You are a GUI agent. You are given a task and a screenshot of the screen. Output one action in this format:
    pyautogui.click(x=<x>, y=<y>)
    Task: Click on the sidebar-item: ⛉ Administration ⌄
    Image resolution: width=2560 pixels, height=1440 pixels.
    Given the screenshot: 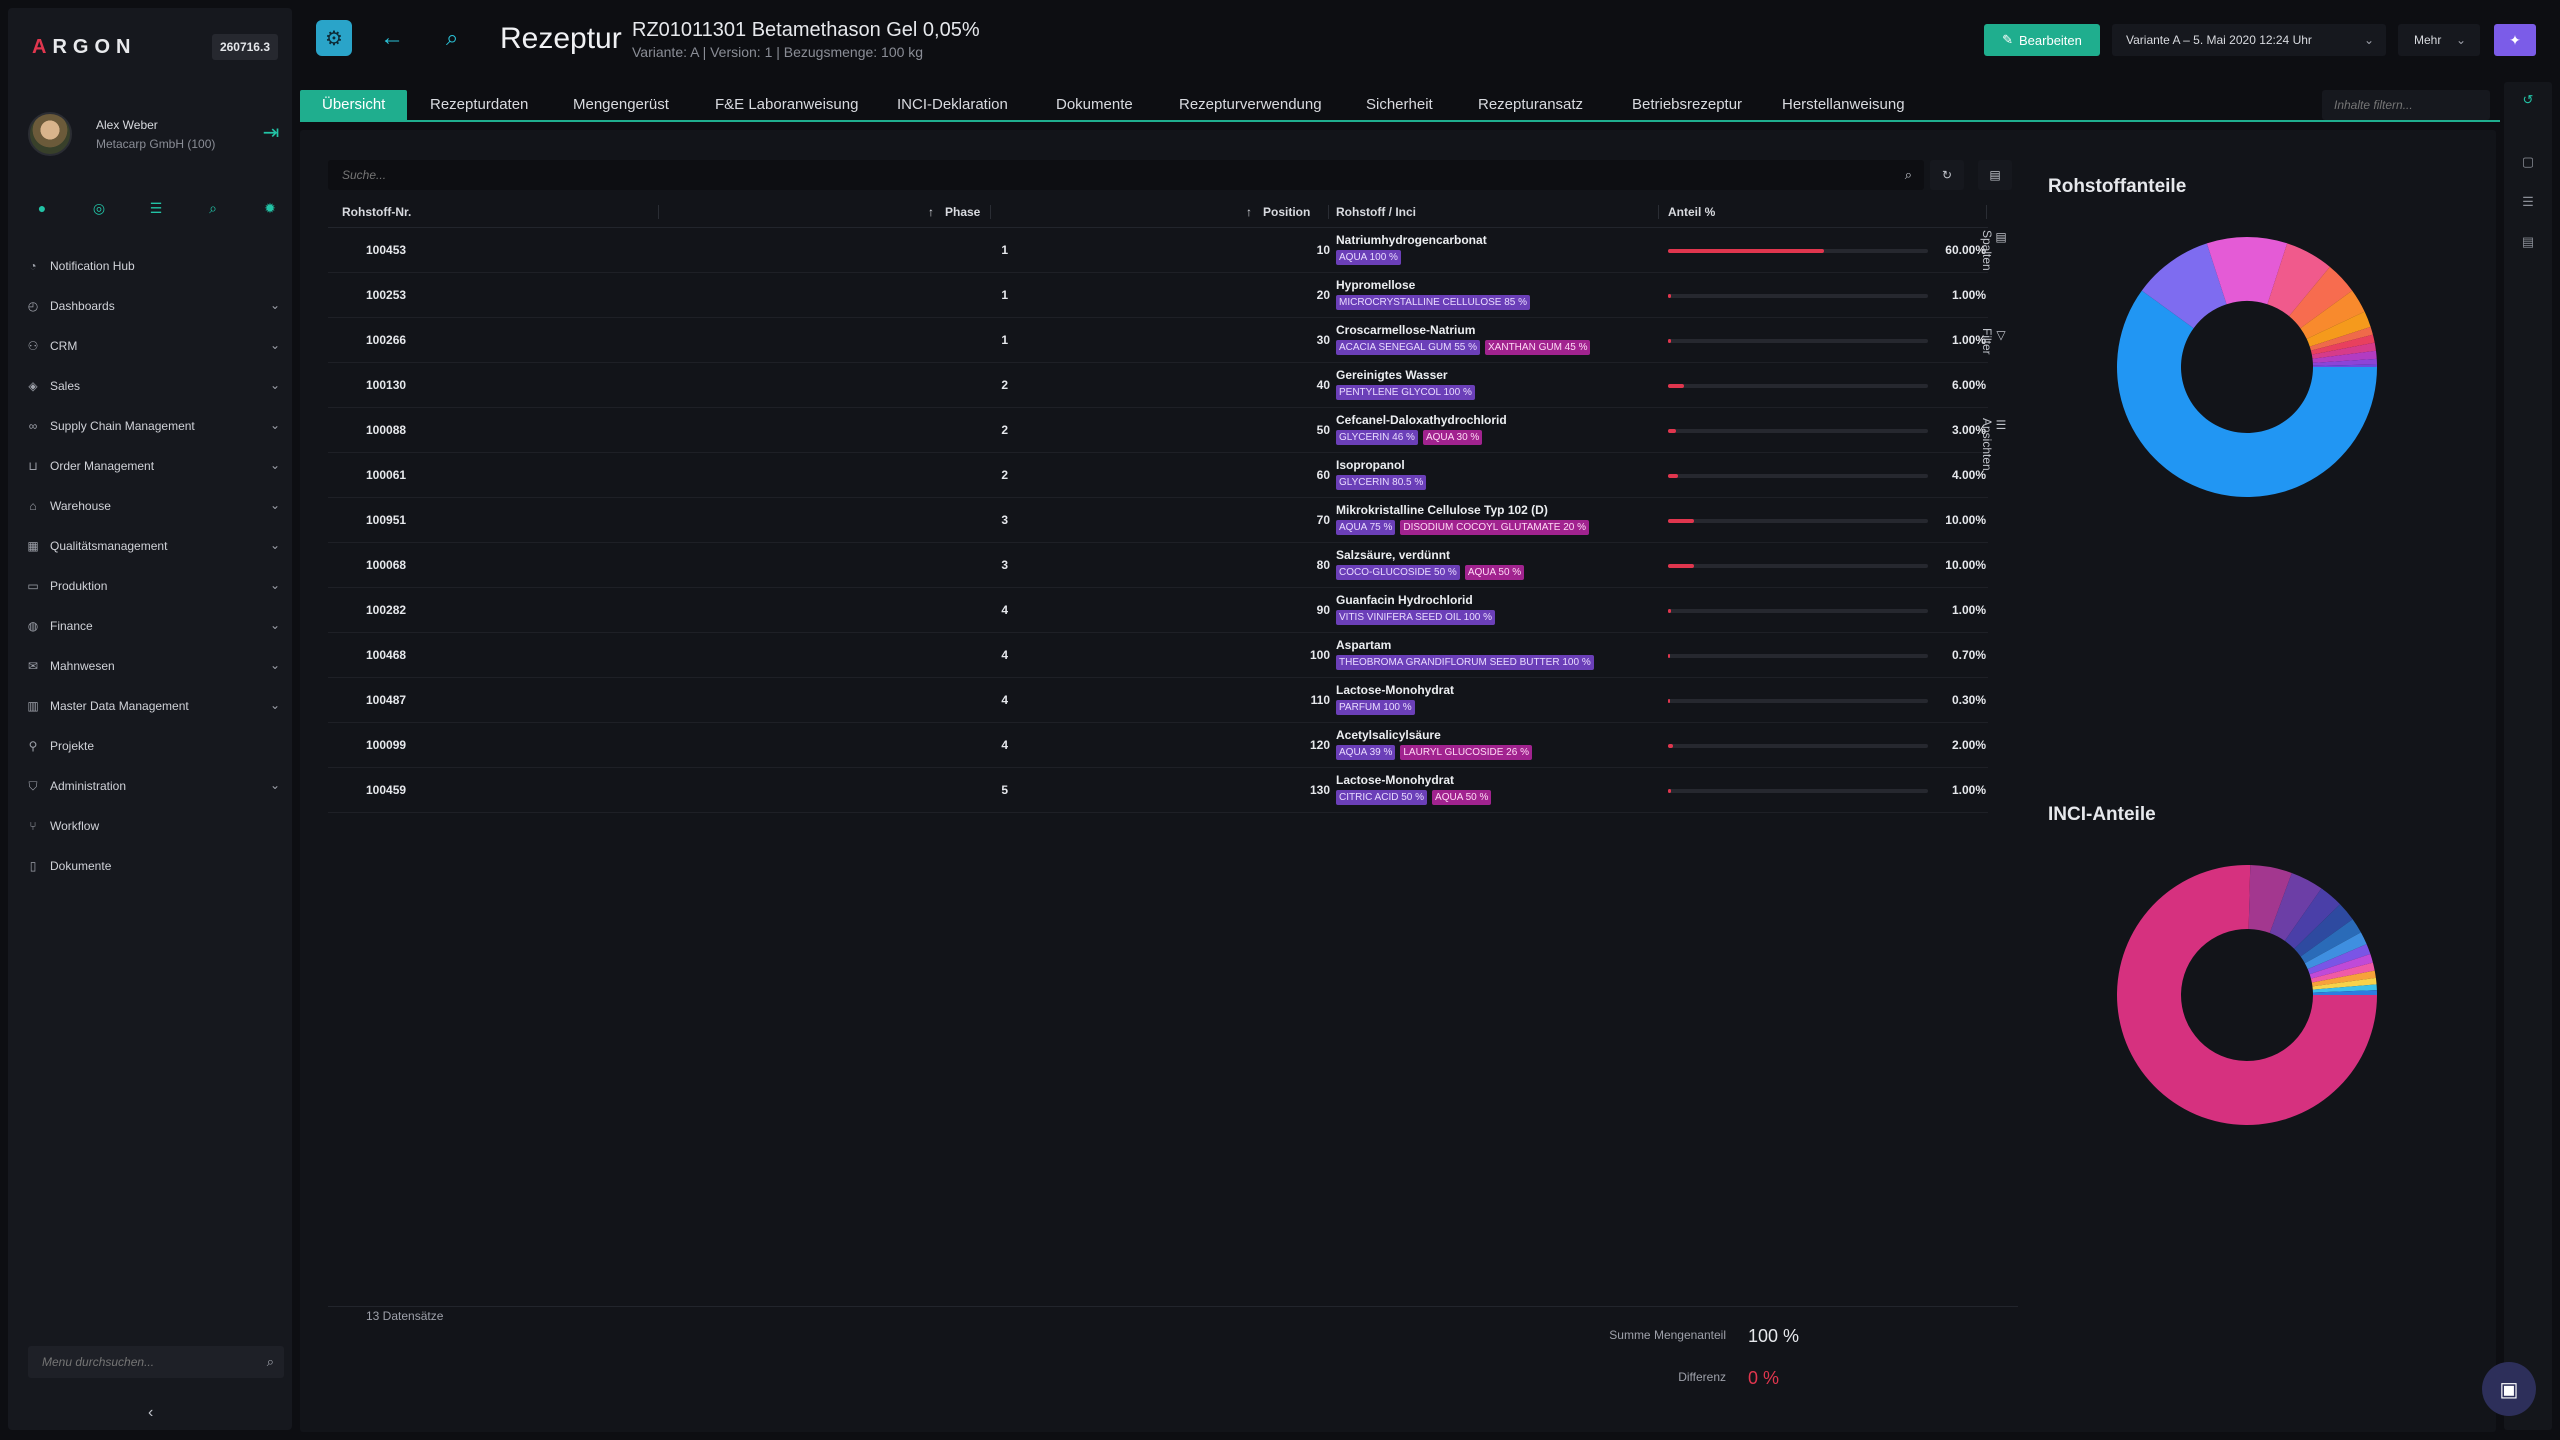 What is the action you would take?
    pyautogui.click(x=156, y=786)
    